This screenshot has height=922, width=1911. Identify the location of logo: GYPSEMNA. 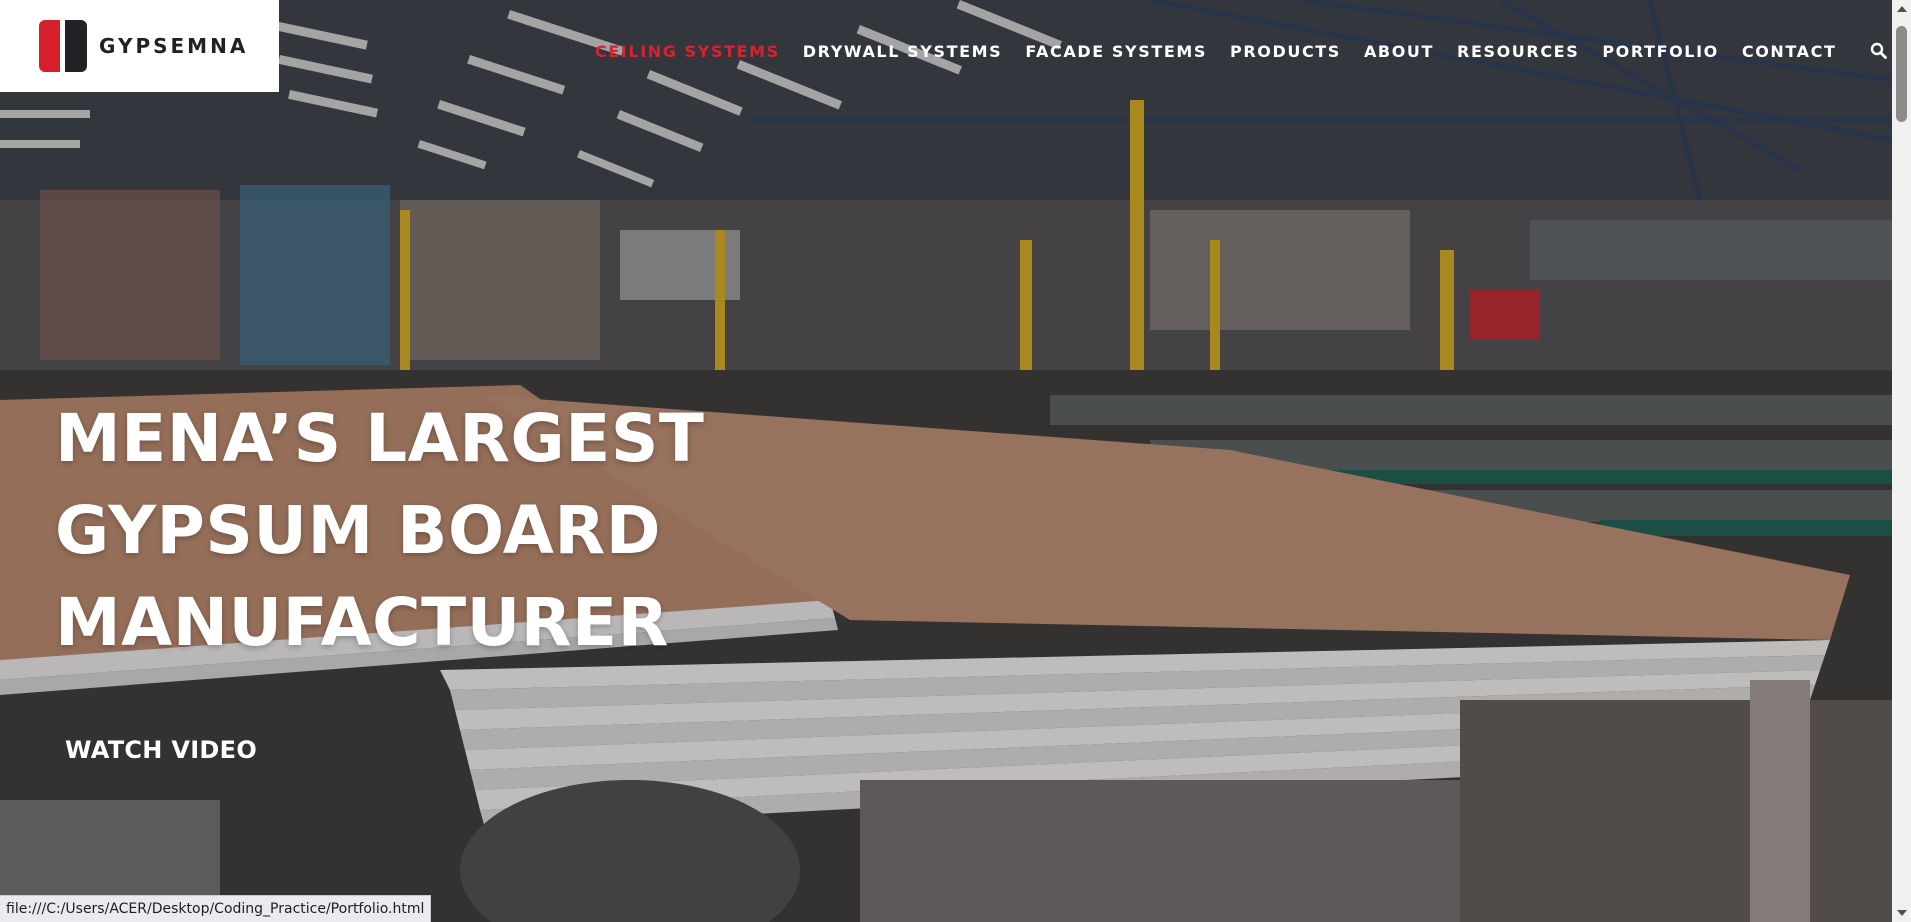
(139, 46).